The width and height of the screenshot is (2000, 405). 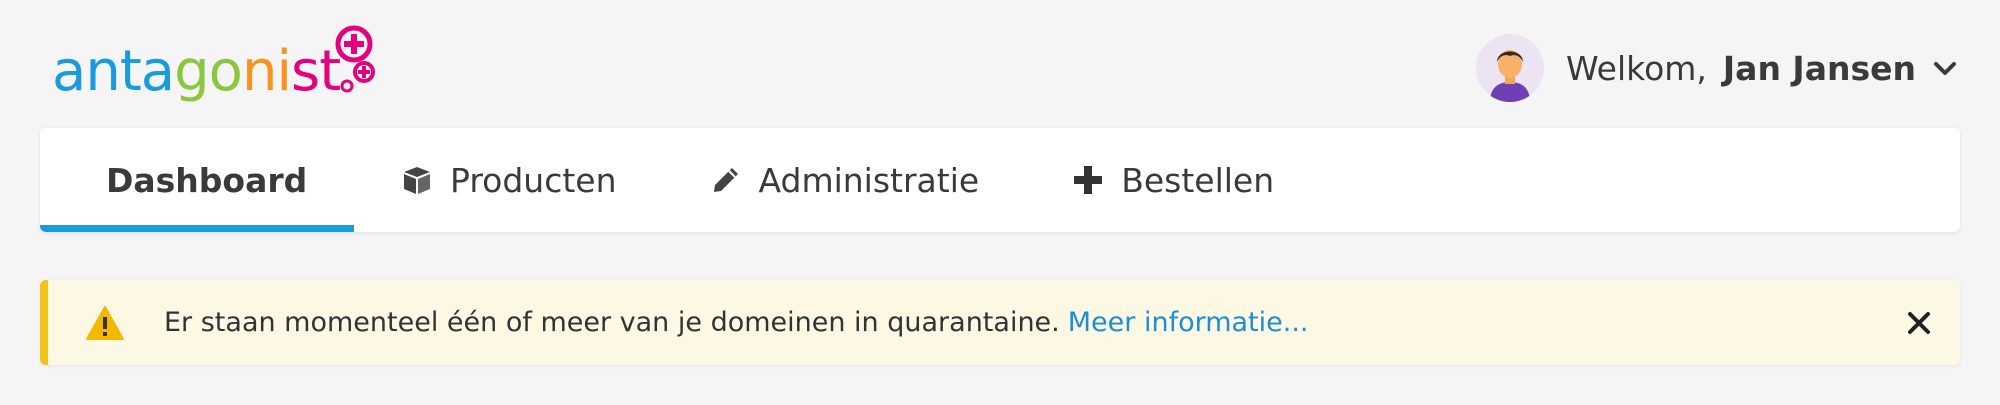 I want to click on chevron-down-icon, so click(x=1945, y=68).